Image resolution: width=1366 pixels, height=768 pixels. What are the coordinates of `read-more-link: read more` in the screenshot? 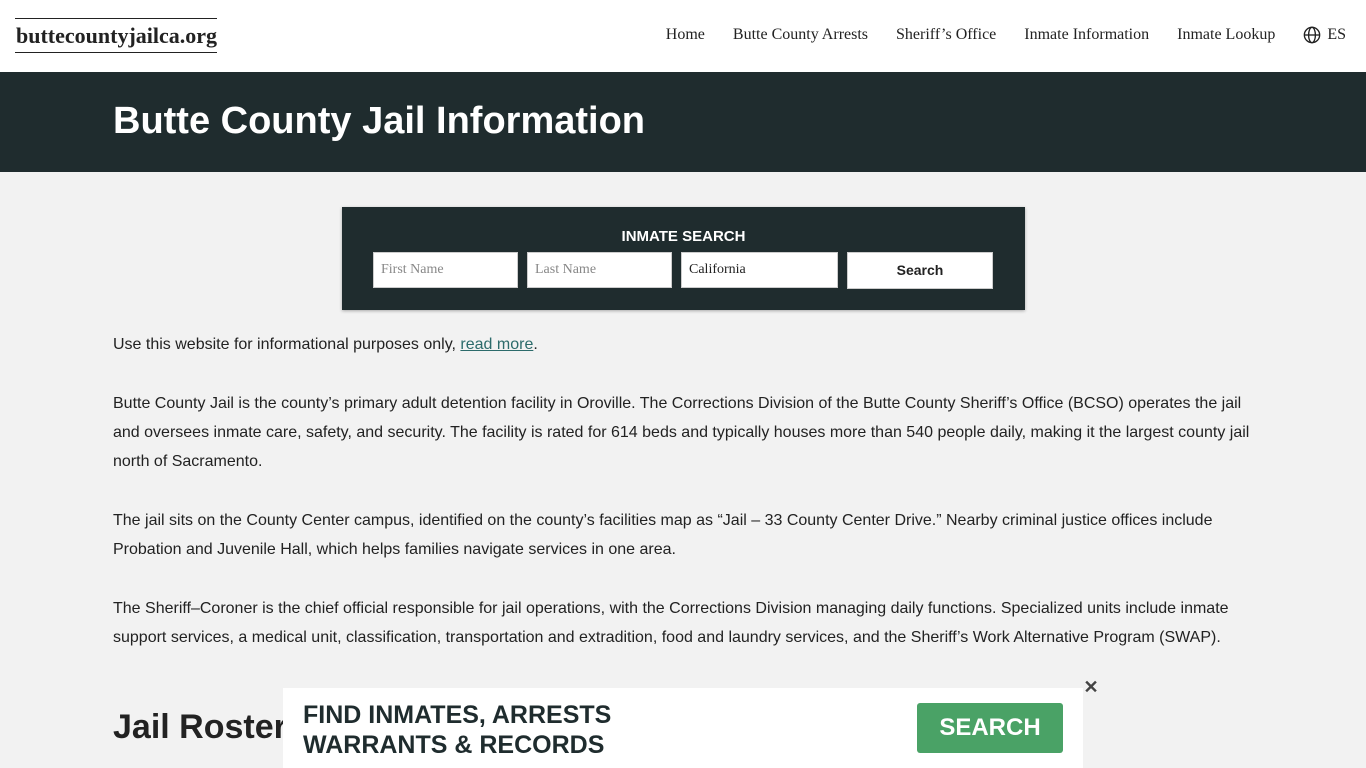 It's located at (496, 344).